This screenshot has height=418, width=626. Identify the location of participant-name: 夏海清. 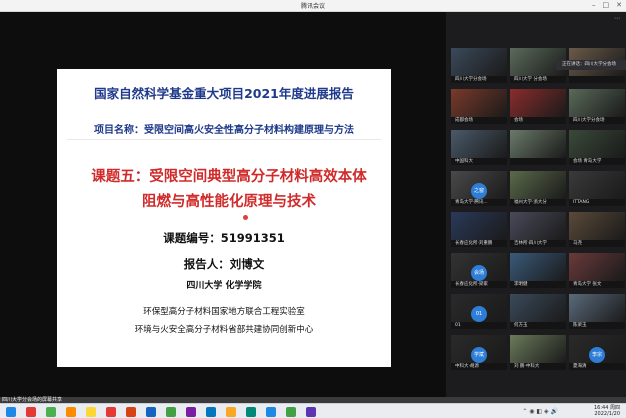
(597, 366).